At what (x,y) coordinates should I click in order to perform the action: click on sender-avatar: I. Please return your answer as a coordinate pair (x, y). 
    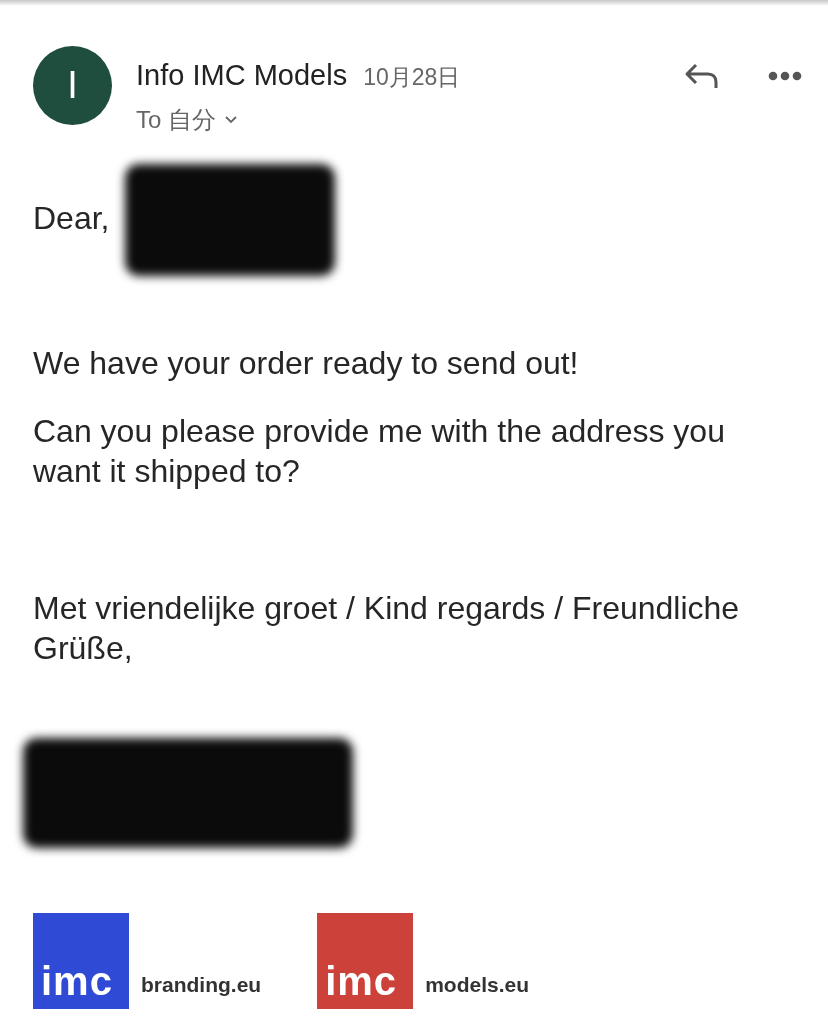
    Looking at the image, I should click on (72, 85).